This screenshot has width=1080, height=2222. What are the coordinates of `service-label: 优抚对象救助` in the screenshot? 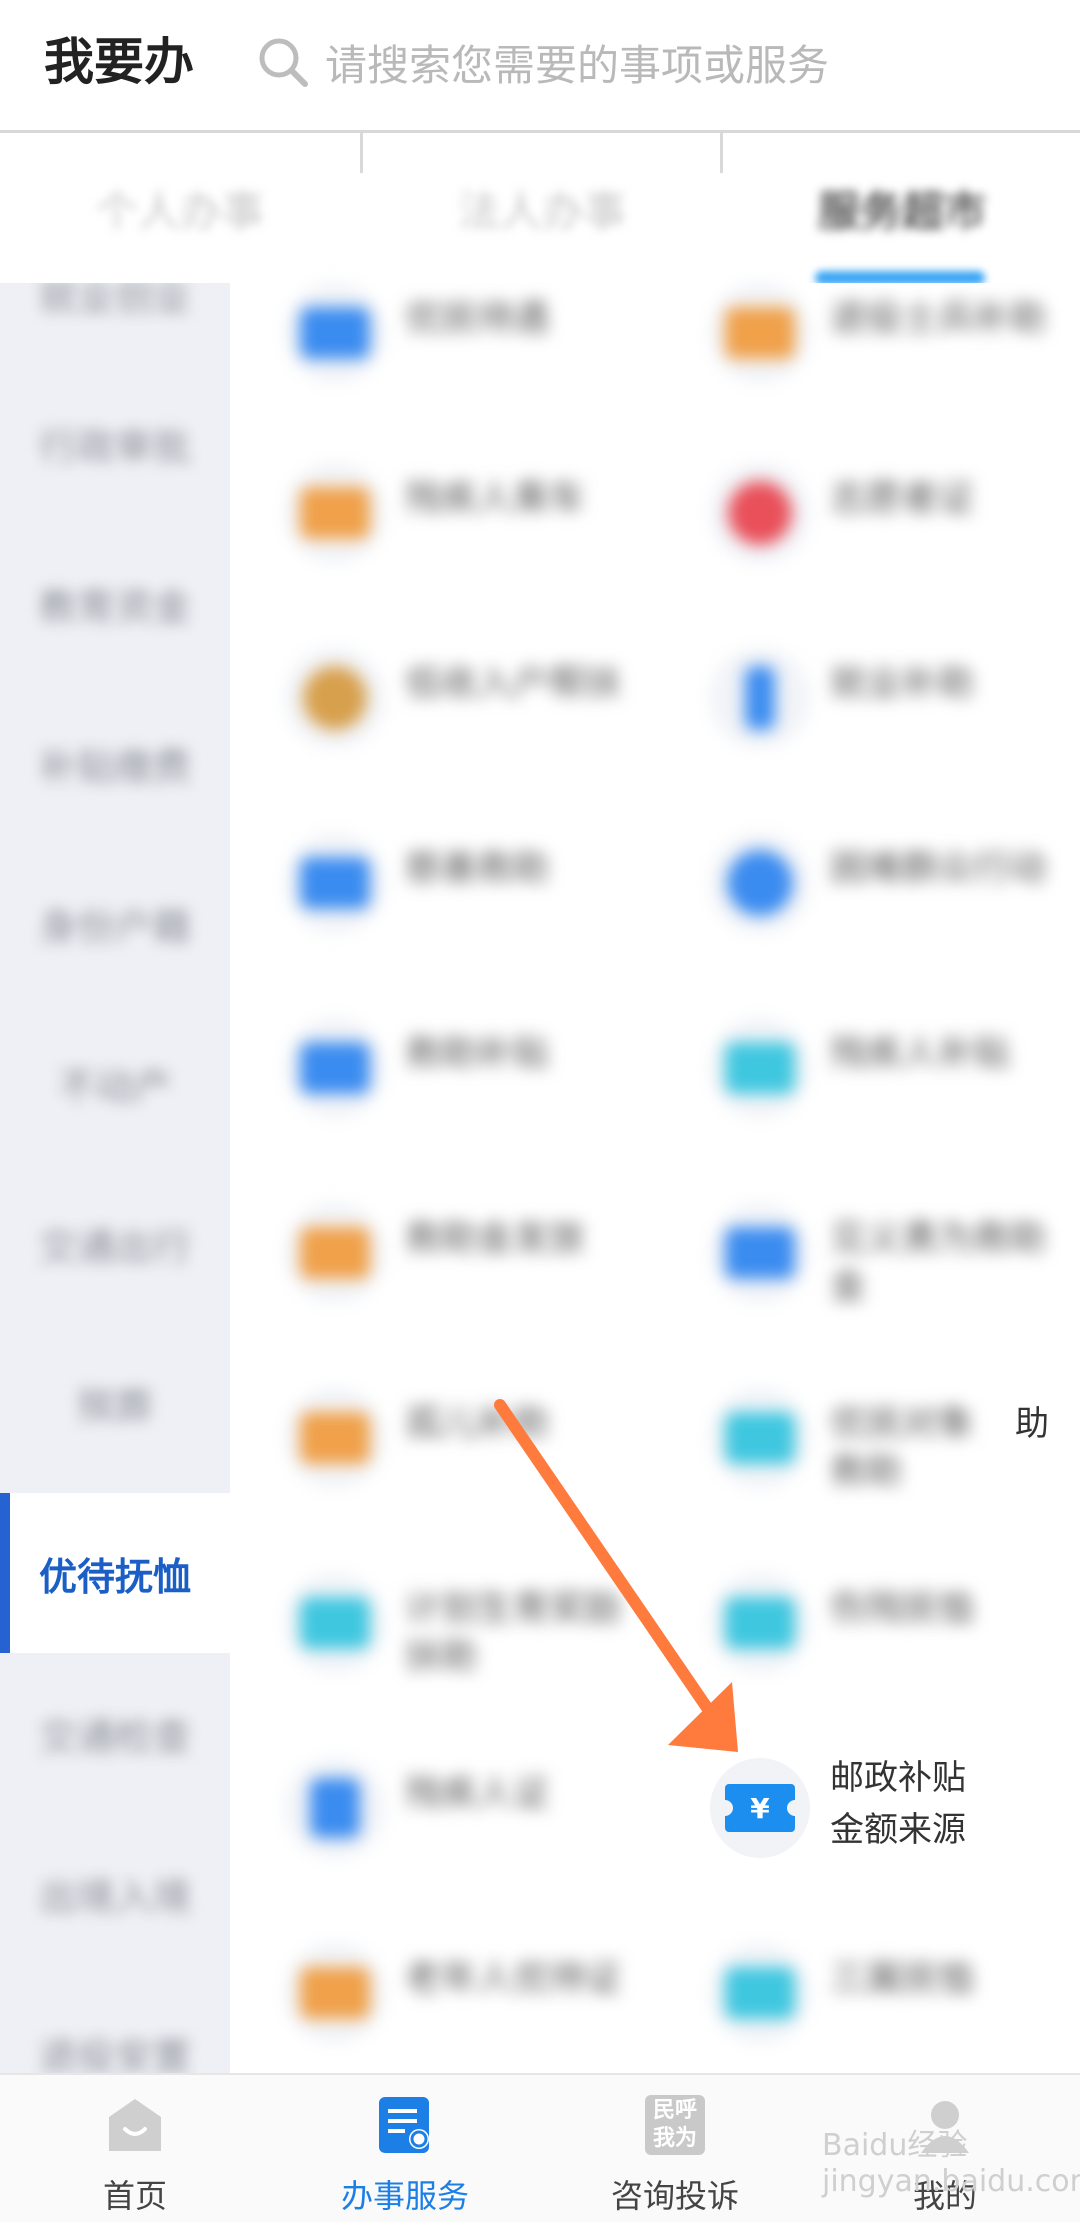 It's located at (902, 1447).